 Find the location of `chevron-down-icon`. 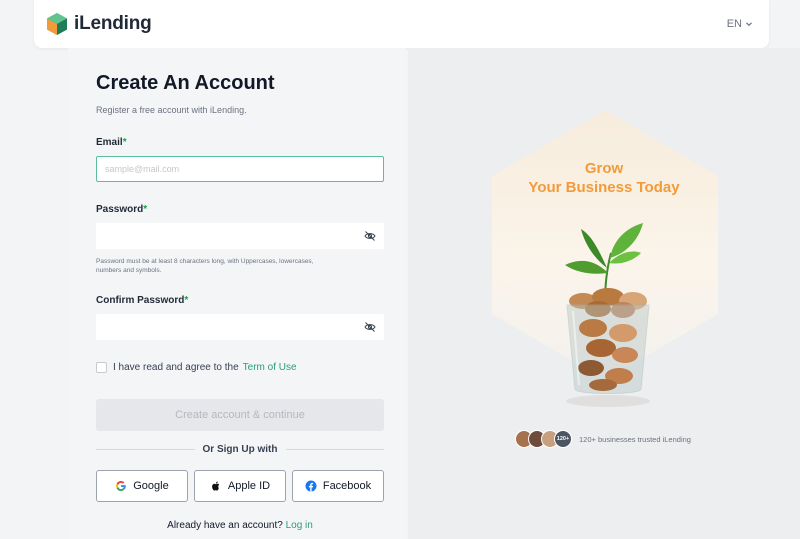

chevron-down-icon is located at coordinates (749, 24).